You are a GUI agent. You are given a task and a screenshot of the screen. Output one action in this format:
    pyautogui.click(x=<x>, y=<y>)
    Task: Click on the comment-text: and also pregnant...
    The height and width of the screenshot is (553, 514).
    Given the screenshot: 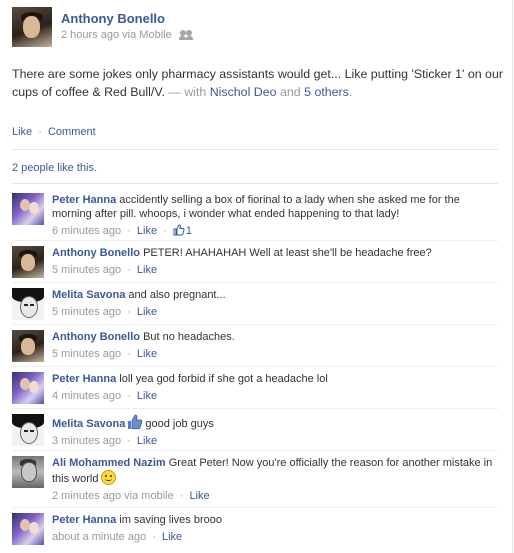 What is the action you would take?
    pyautogui.click(x=177, y=295)
    